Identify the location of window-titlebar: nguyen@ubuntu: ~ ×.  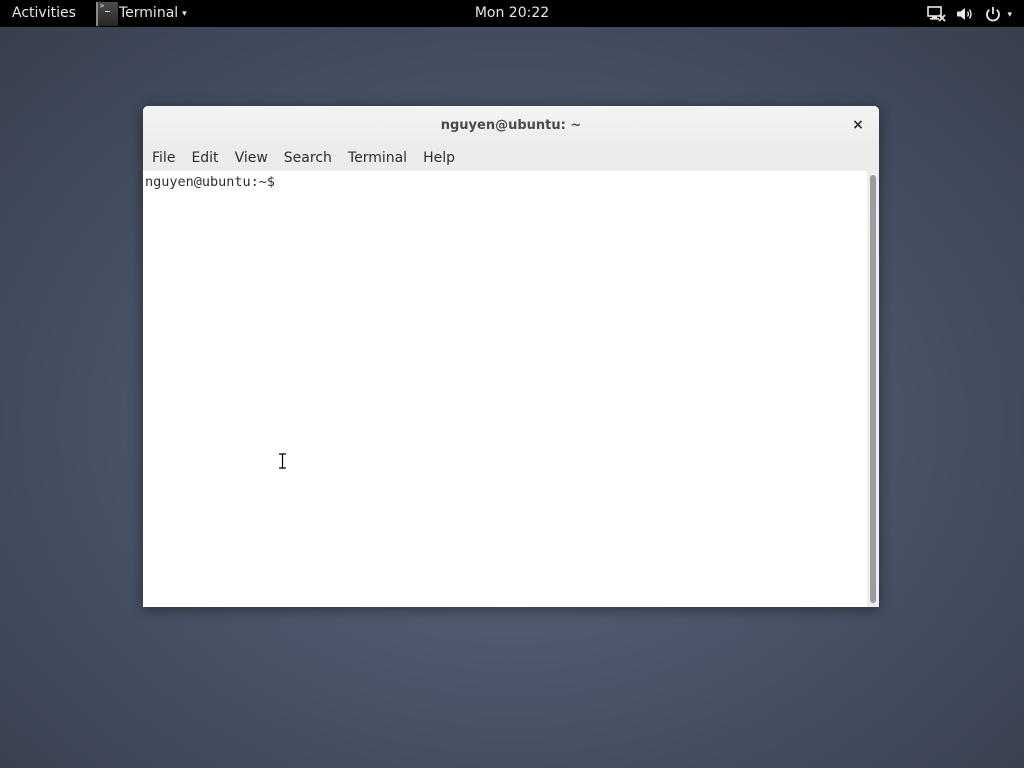
(511, 126).